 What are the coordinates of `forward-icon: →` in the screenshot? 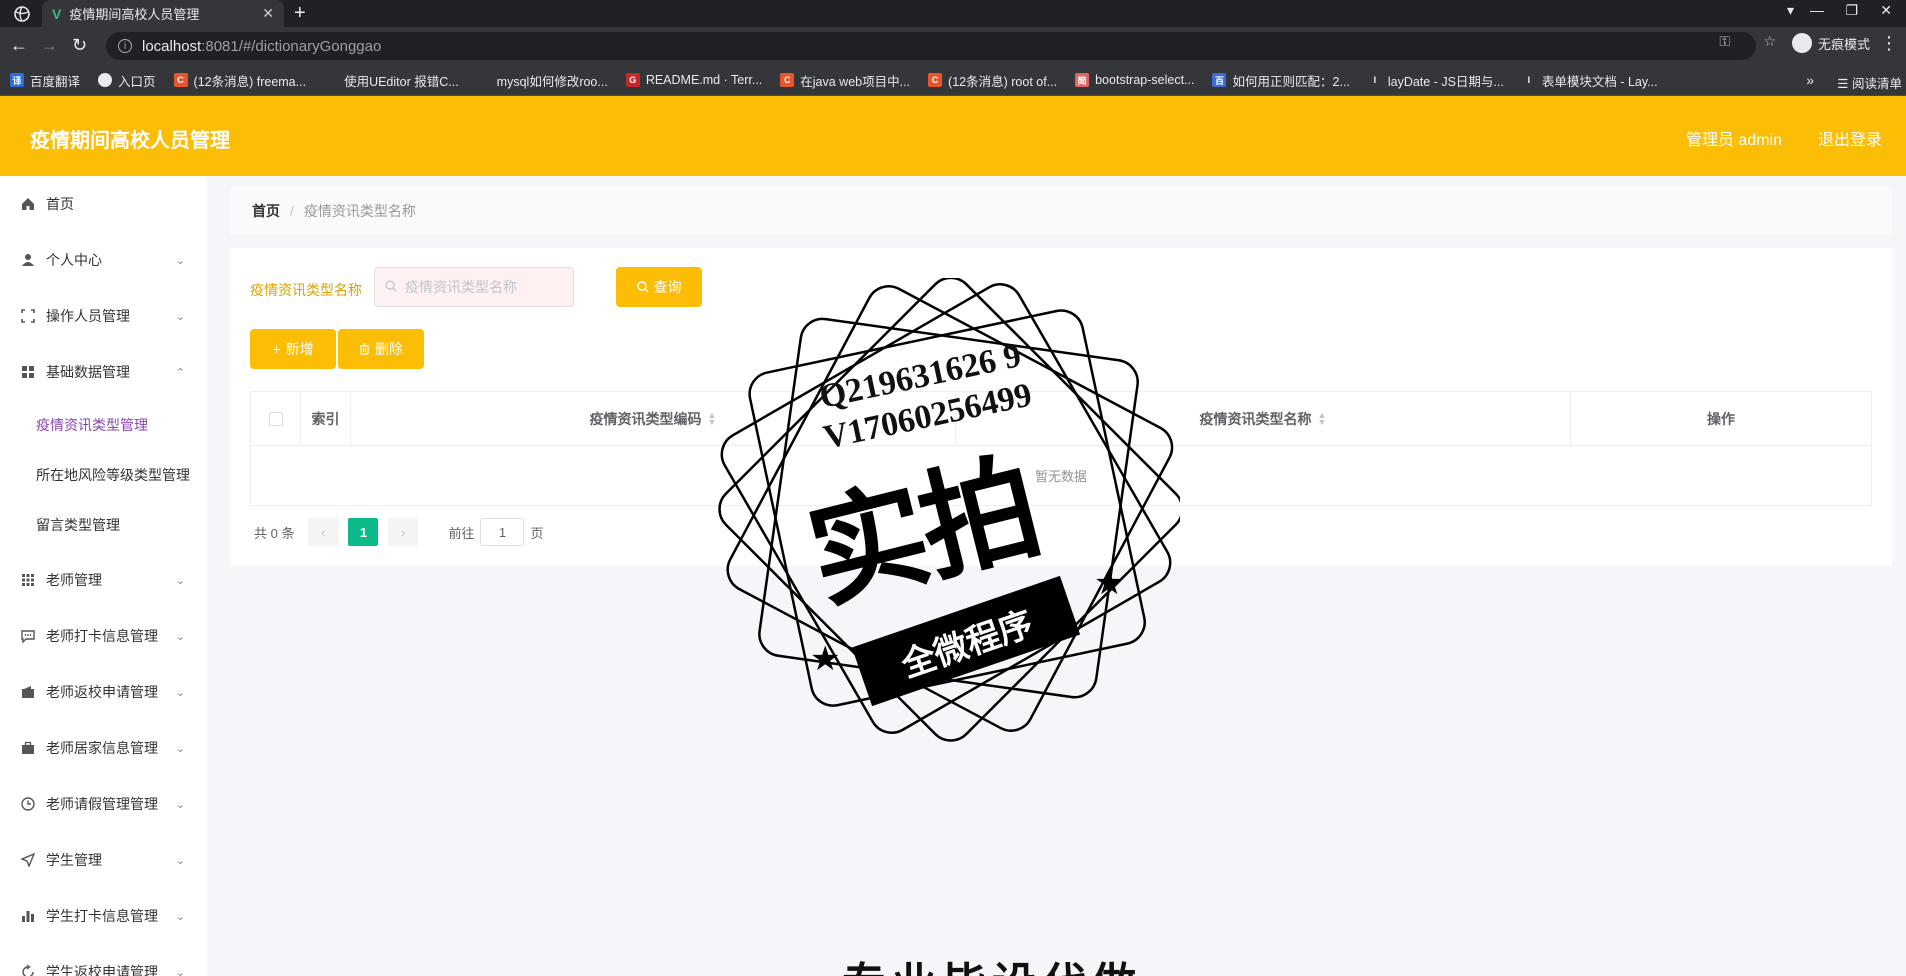 It's located at (49, 45).